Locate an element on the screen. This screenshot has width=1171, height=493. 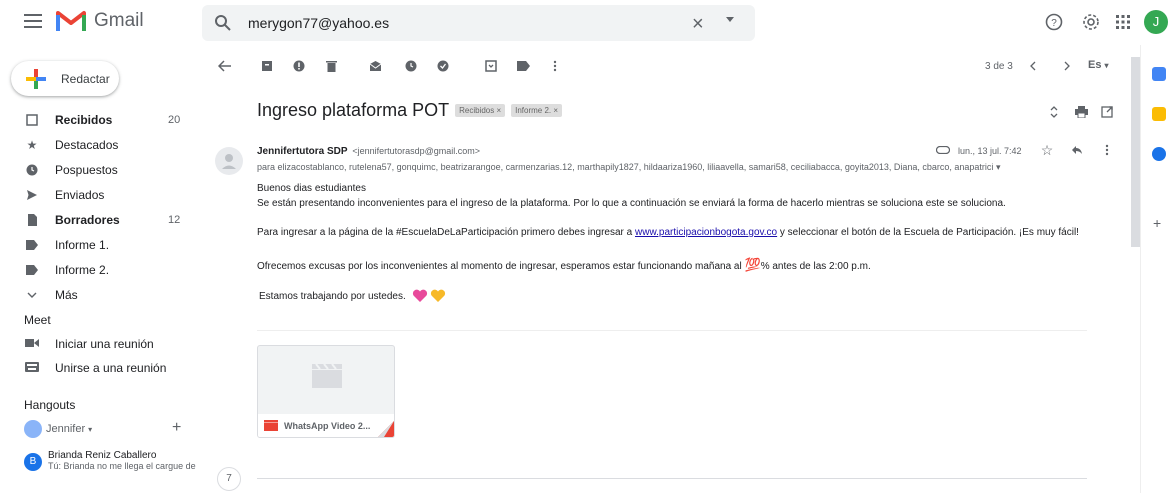
chevron-right-icon is located at coordinates (1067, 66).